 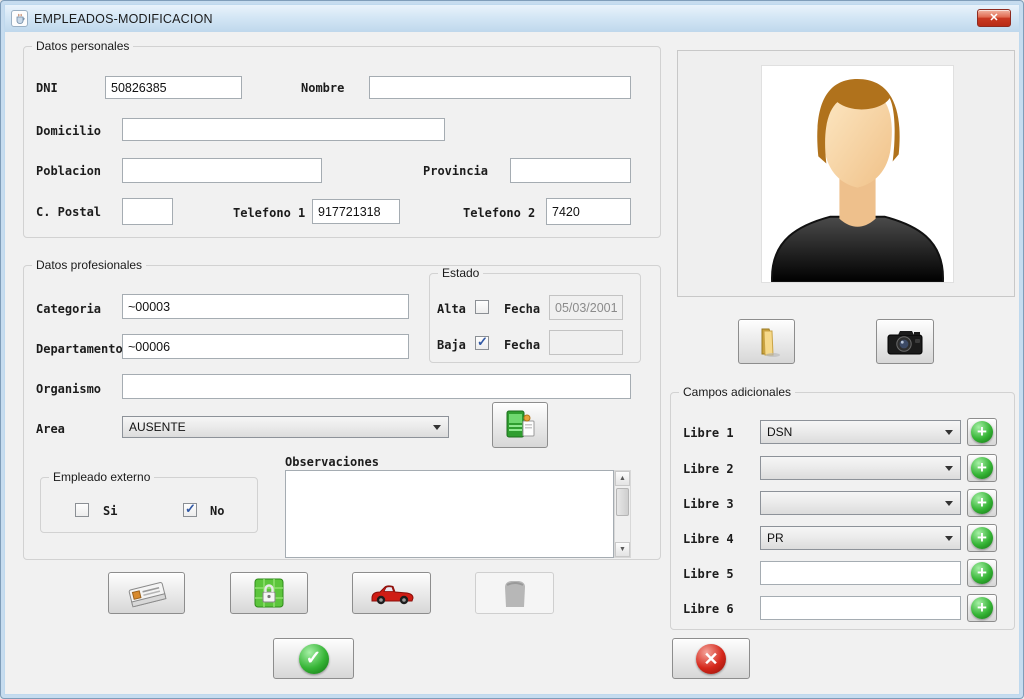 I want to click on organismo-label: Organismo, so click(x=69, y=389).